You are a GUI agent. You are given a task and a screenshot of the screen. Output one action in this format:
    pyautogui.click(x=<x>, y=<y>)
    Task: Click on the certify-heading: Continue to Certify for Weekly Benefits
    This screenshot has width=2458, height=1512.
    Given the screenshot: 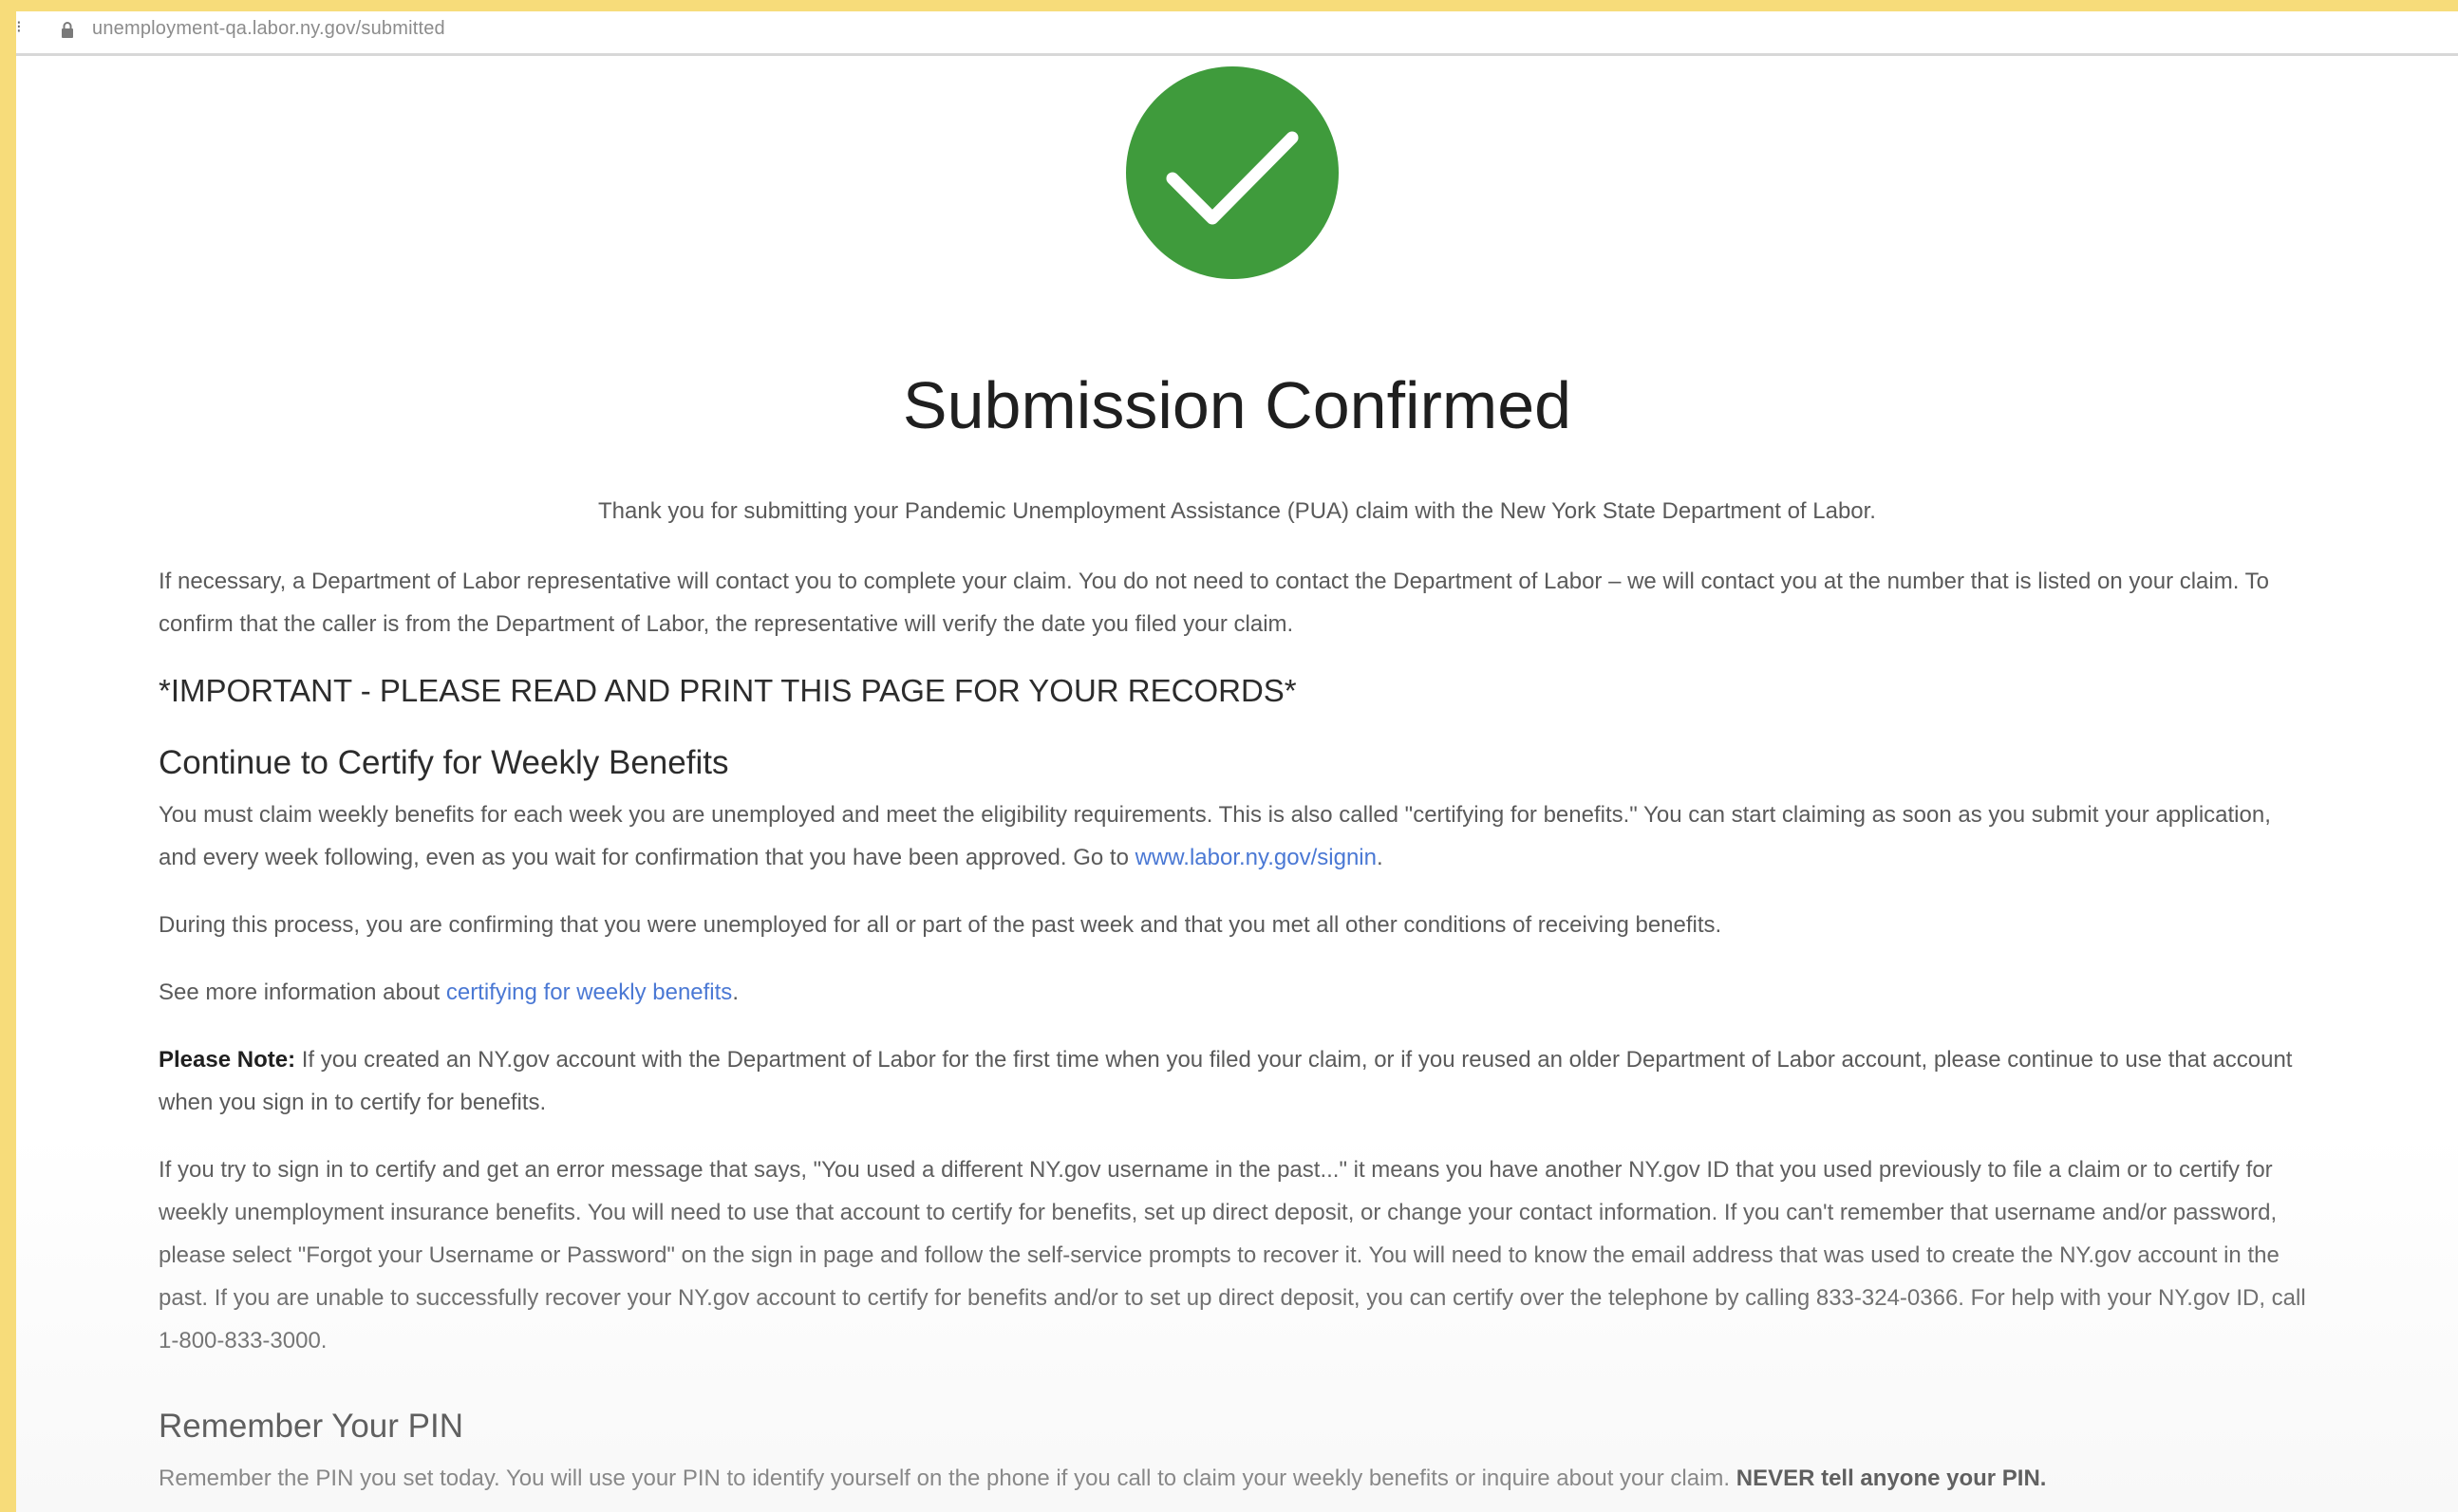 What is the action you would take?
    pyautogui.click(x=444, y=763)
    